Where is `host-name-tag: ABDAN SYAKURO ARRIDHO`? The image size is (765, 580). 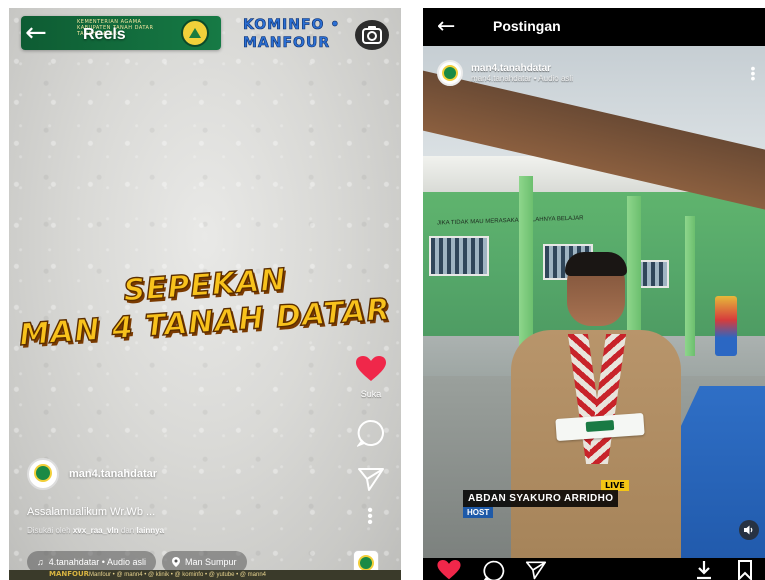 host-name-tag: ABDAN SYAKURO ARRIDHO is located at coordinates (541, 498).